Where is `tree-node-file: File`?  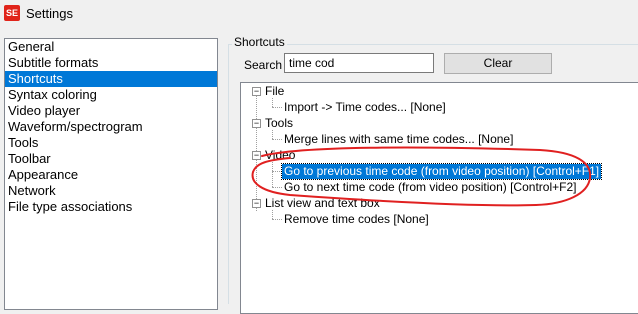 tree-node-file: File is located at coordinates (274, 91).